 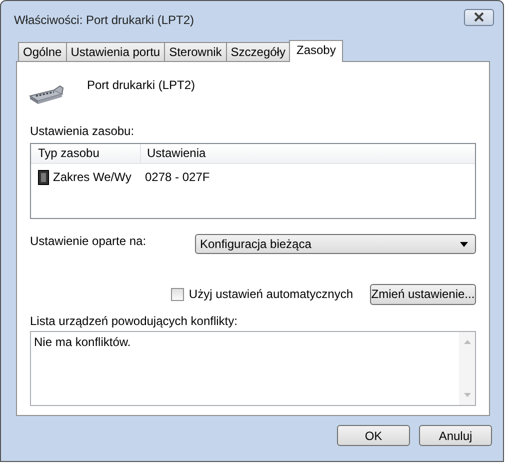 I want to click on table-cell: Zakres We/Wy, so click(x=86, y=177).